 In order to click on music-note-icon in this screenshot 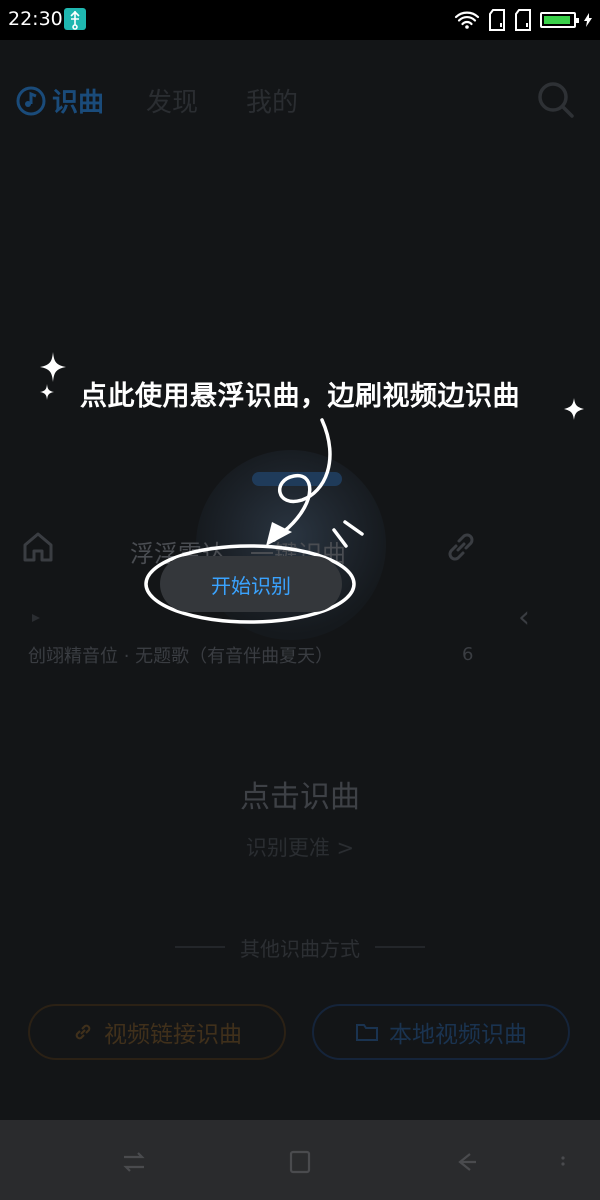, I will do `click(31, 100)`.